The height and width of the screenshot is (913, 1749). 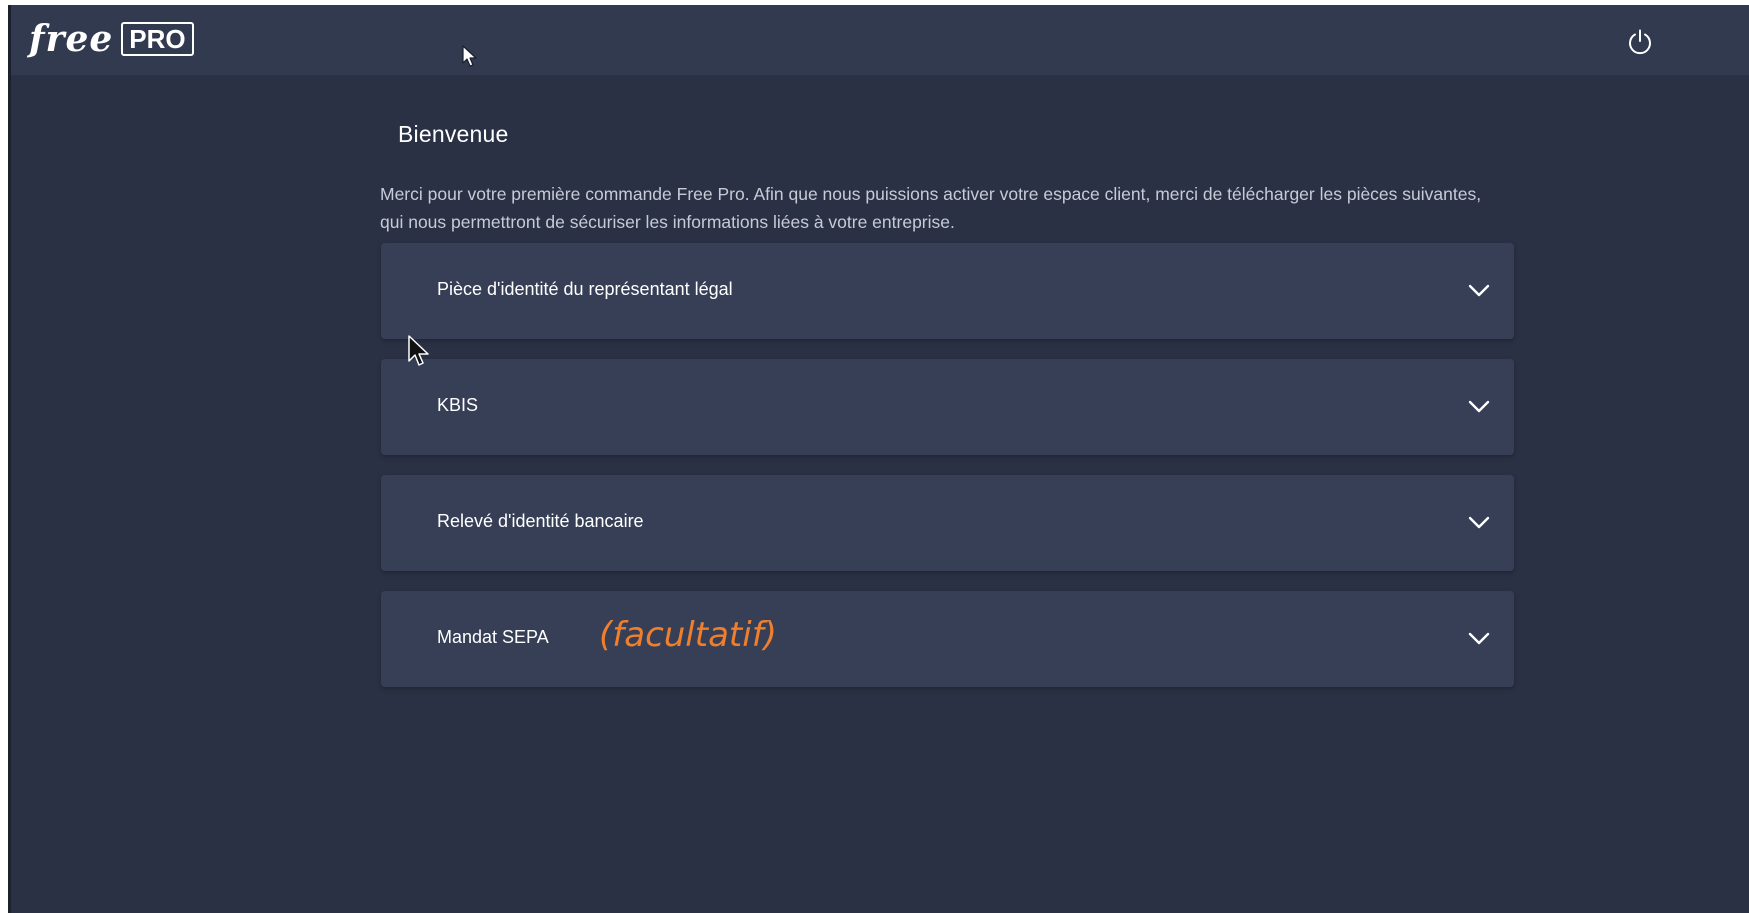 What do you see at coordinates (947, 291) in the screenshot?
I see `panel-identity-document: Pièce d'identité du représentant légal` at bounding box center [947, 291].